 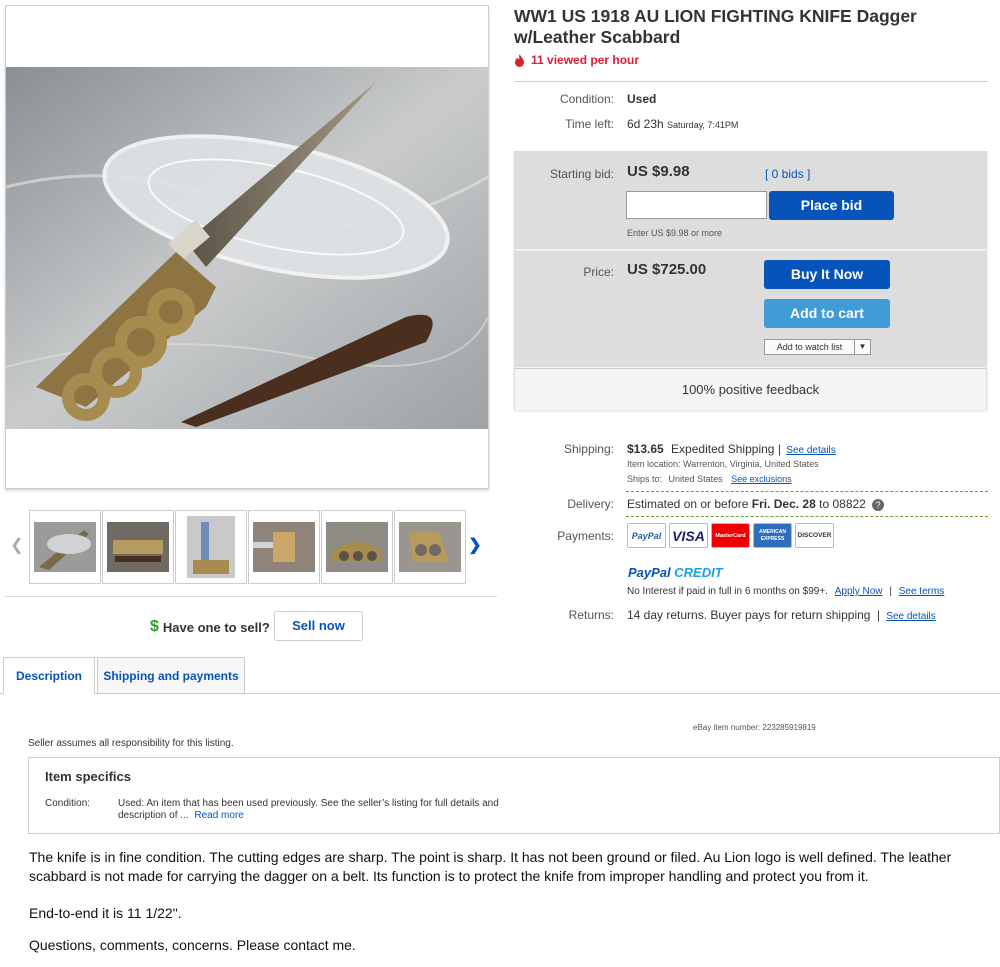 I want to click on item-specifics-title: Item specifics, so click(x=88, y=776).